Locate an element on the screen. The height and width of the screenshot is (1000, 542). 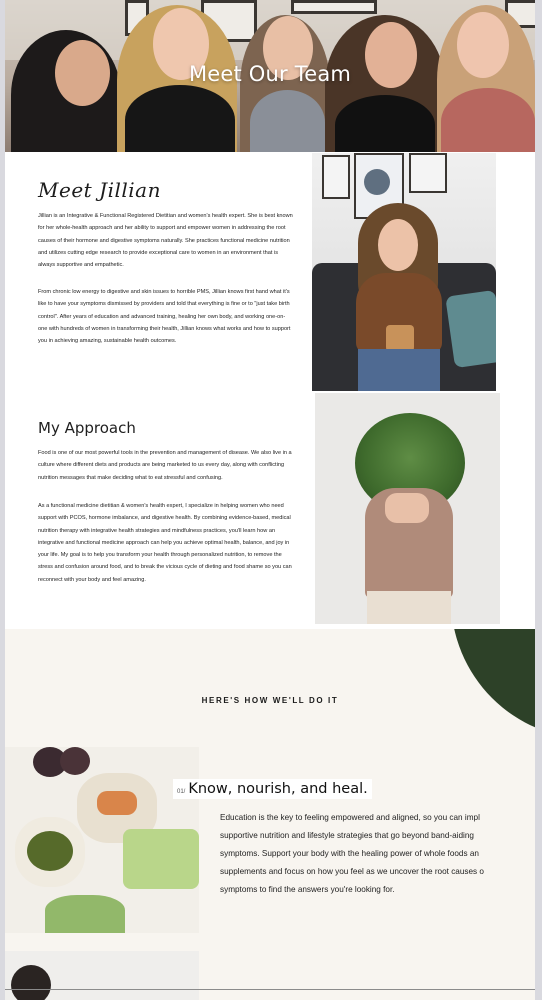
greens is located at coordinates (85, 914).